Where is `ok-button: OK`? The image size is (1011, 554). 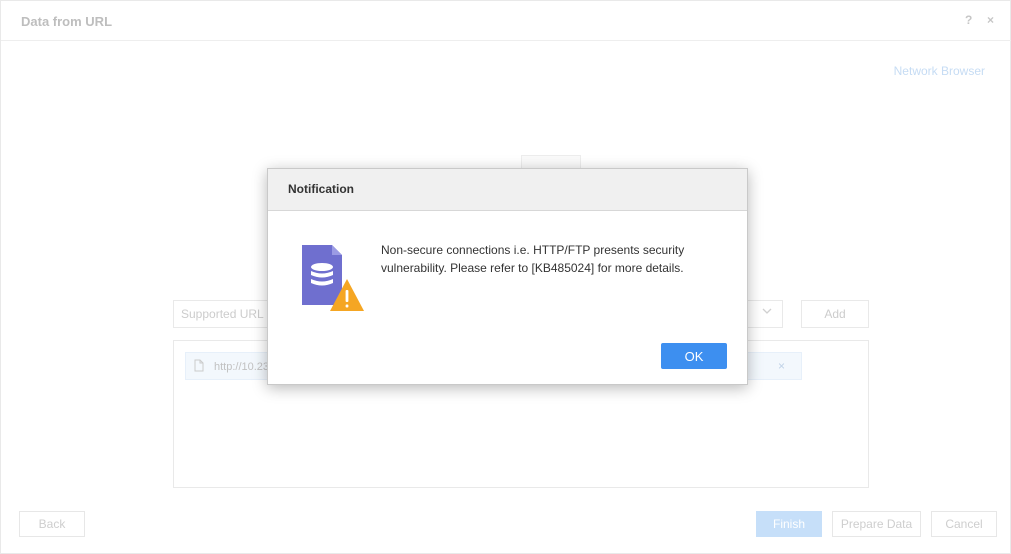 ok-button: OK is located at coordinates (694, 356).